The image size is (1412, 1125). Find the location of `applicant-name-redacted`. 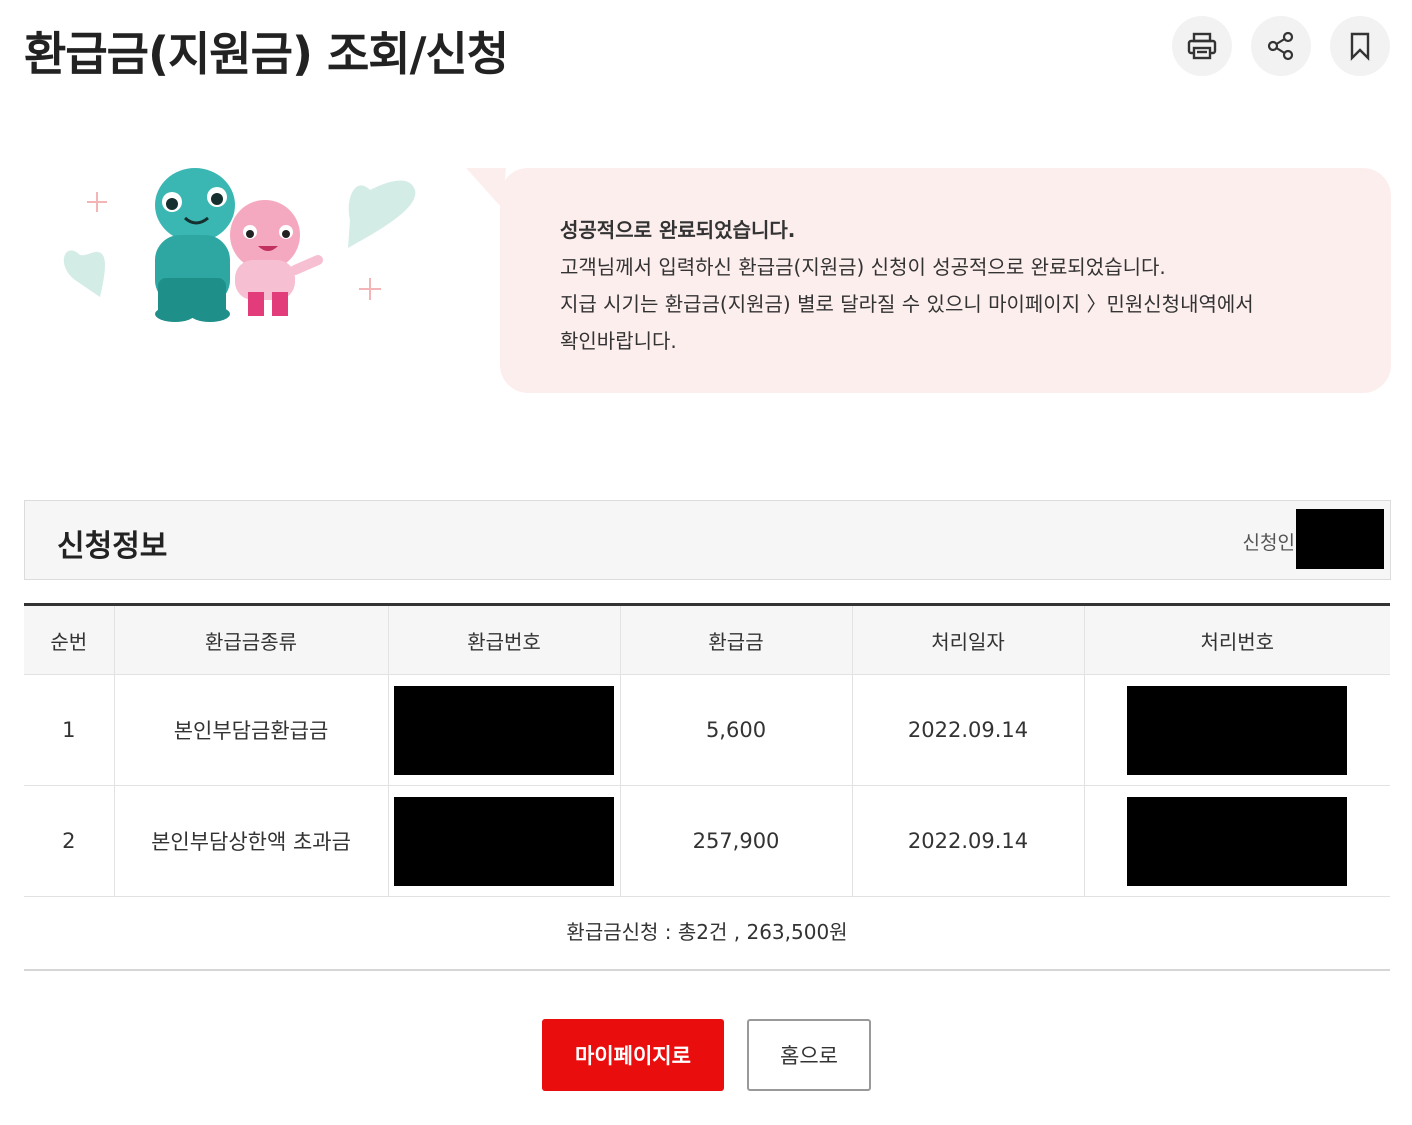

applicant-name-redacted is located at coordinates (1340, 539).